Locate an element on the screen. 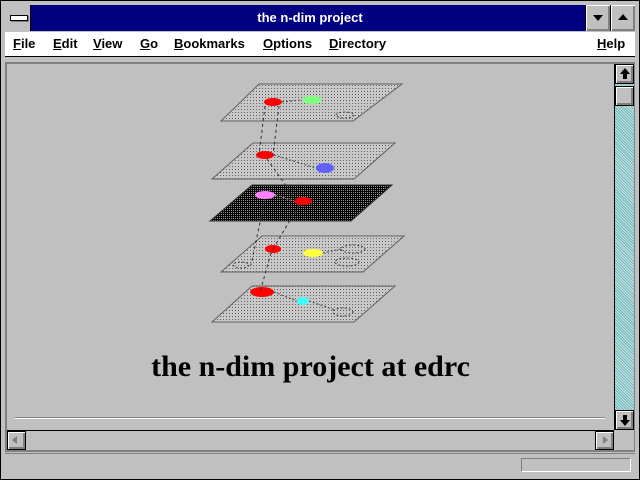 This screenshot has width=640, height=480. diagram-plane is located at coordinates (303, 161).